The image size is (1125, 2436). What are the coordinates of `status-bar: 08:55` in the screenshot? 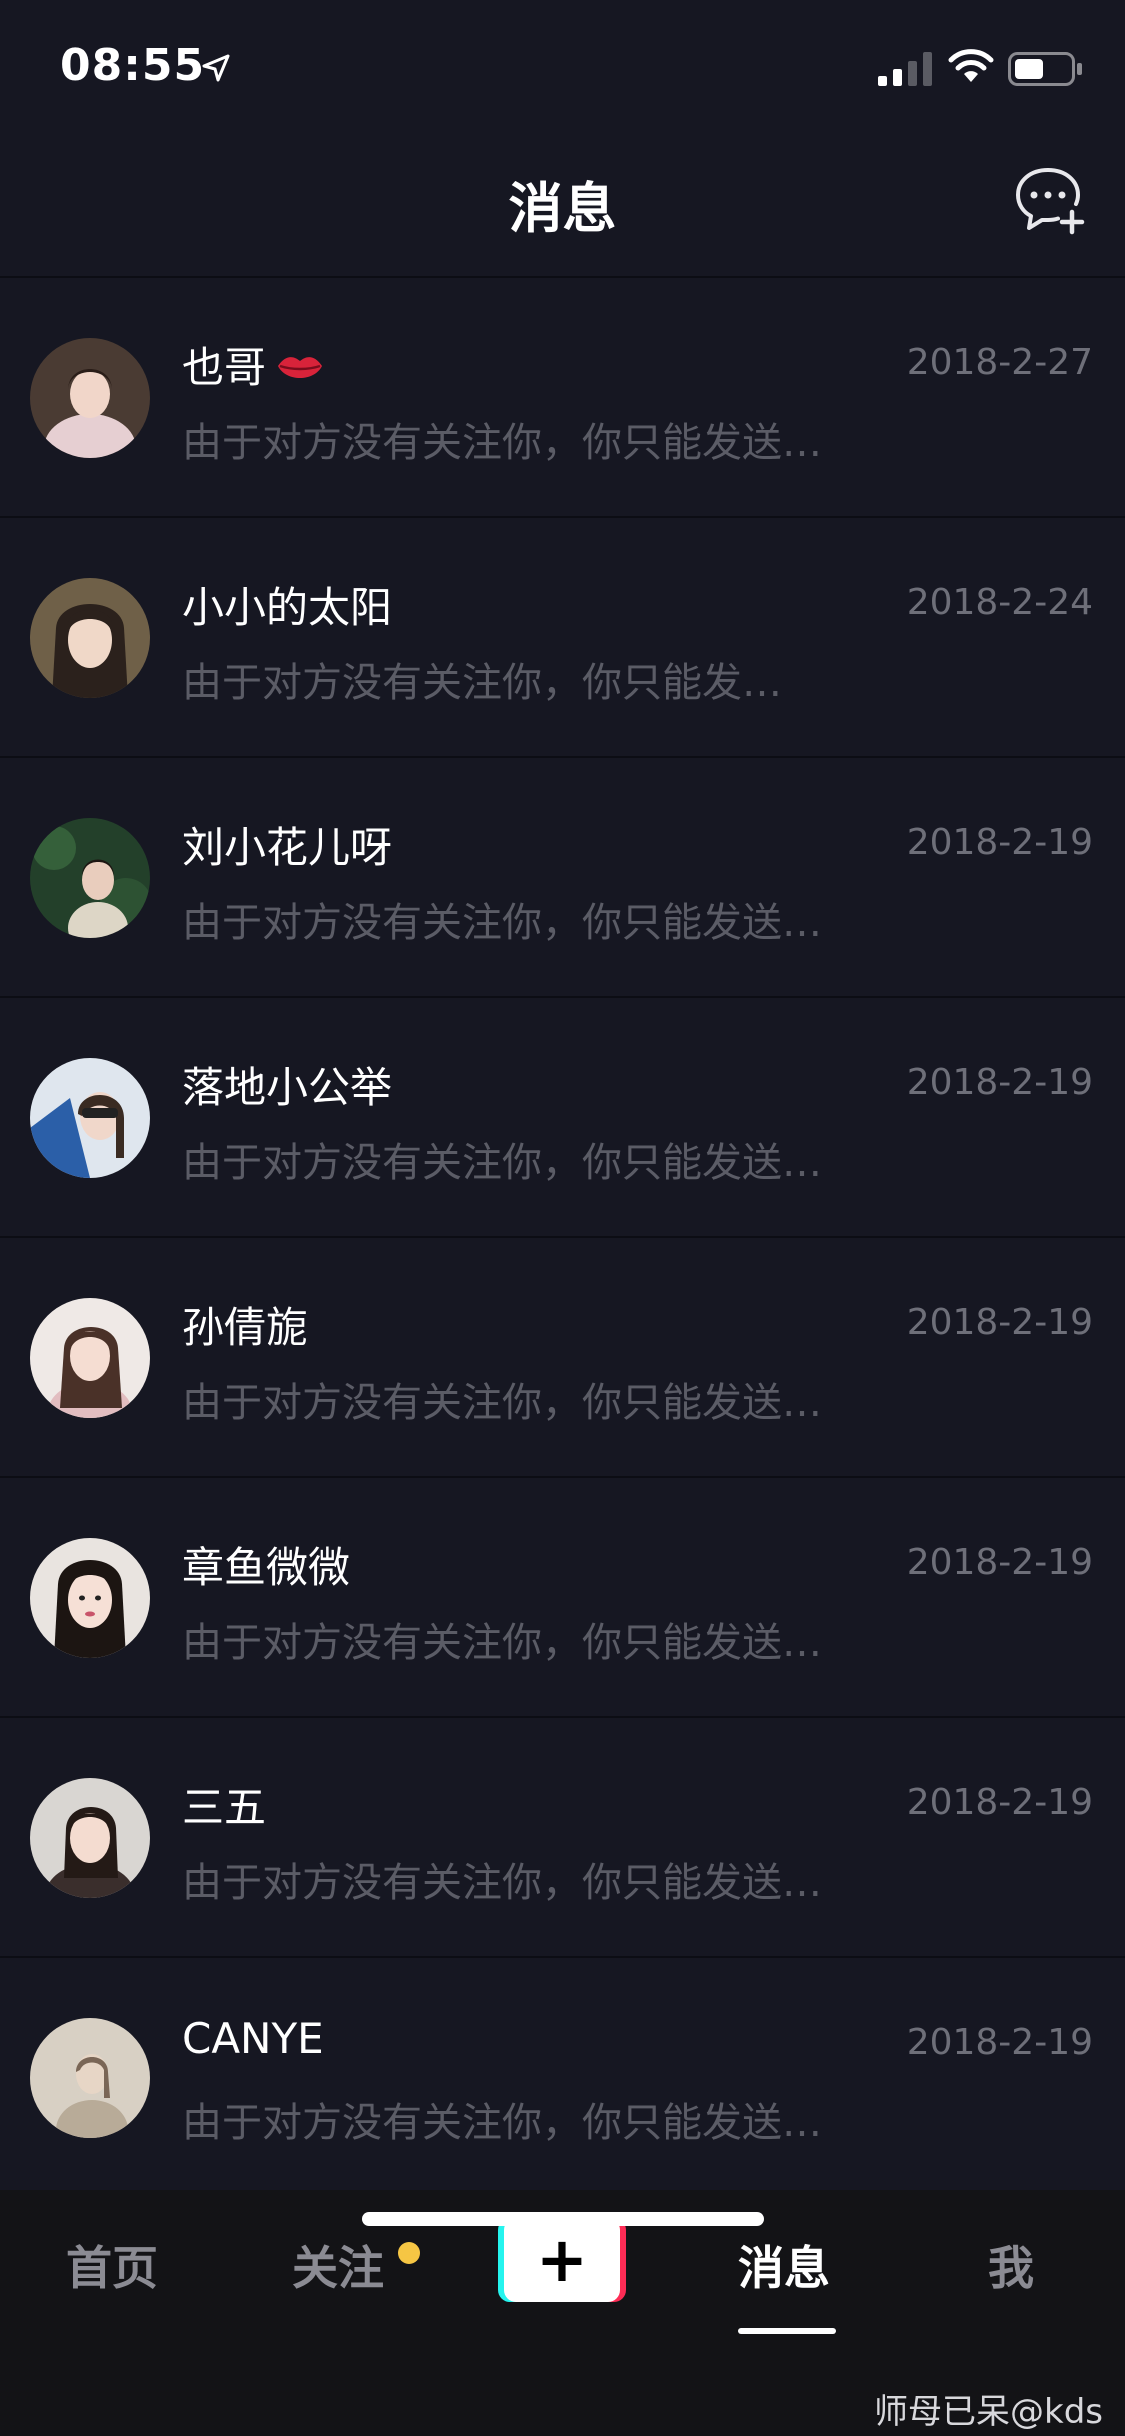 It's located at (562, 66).